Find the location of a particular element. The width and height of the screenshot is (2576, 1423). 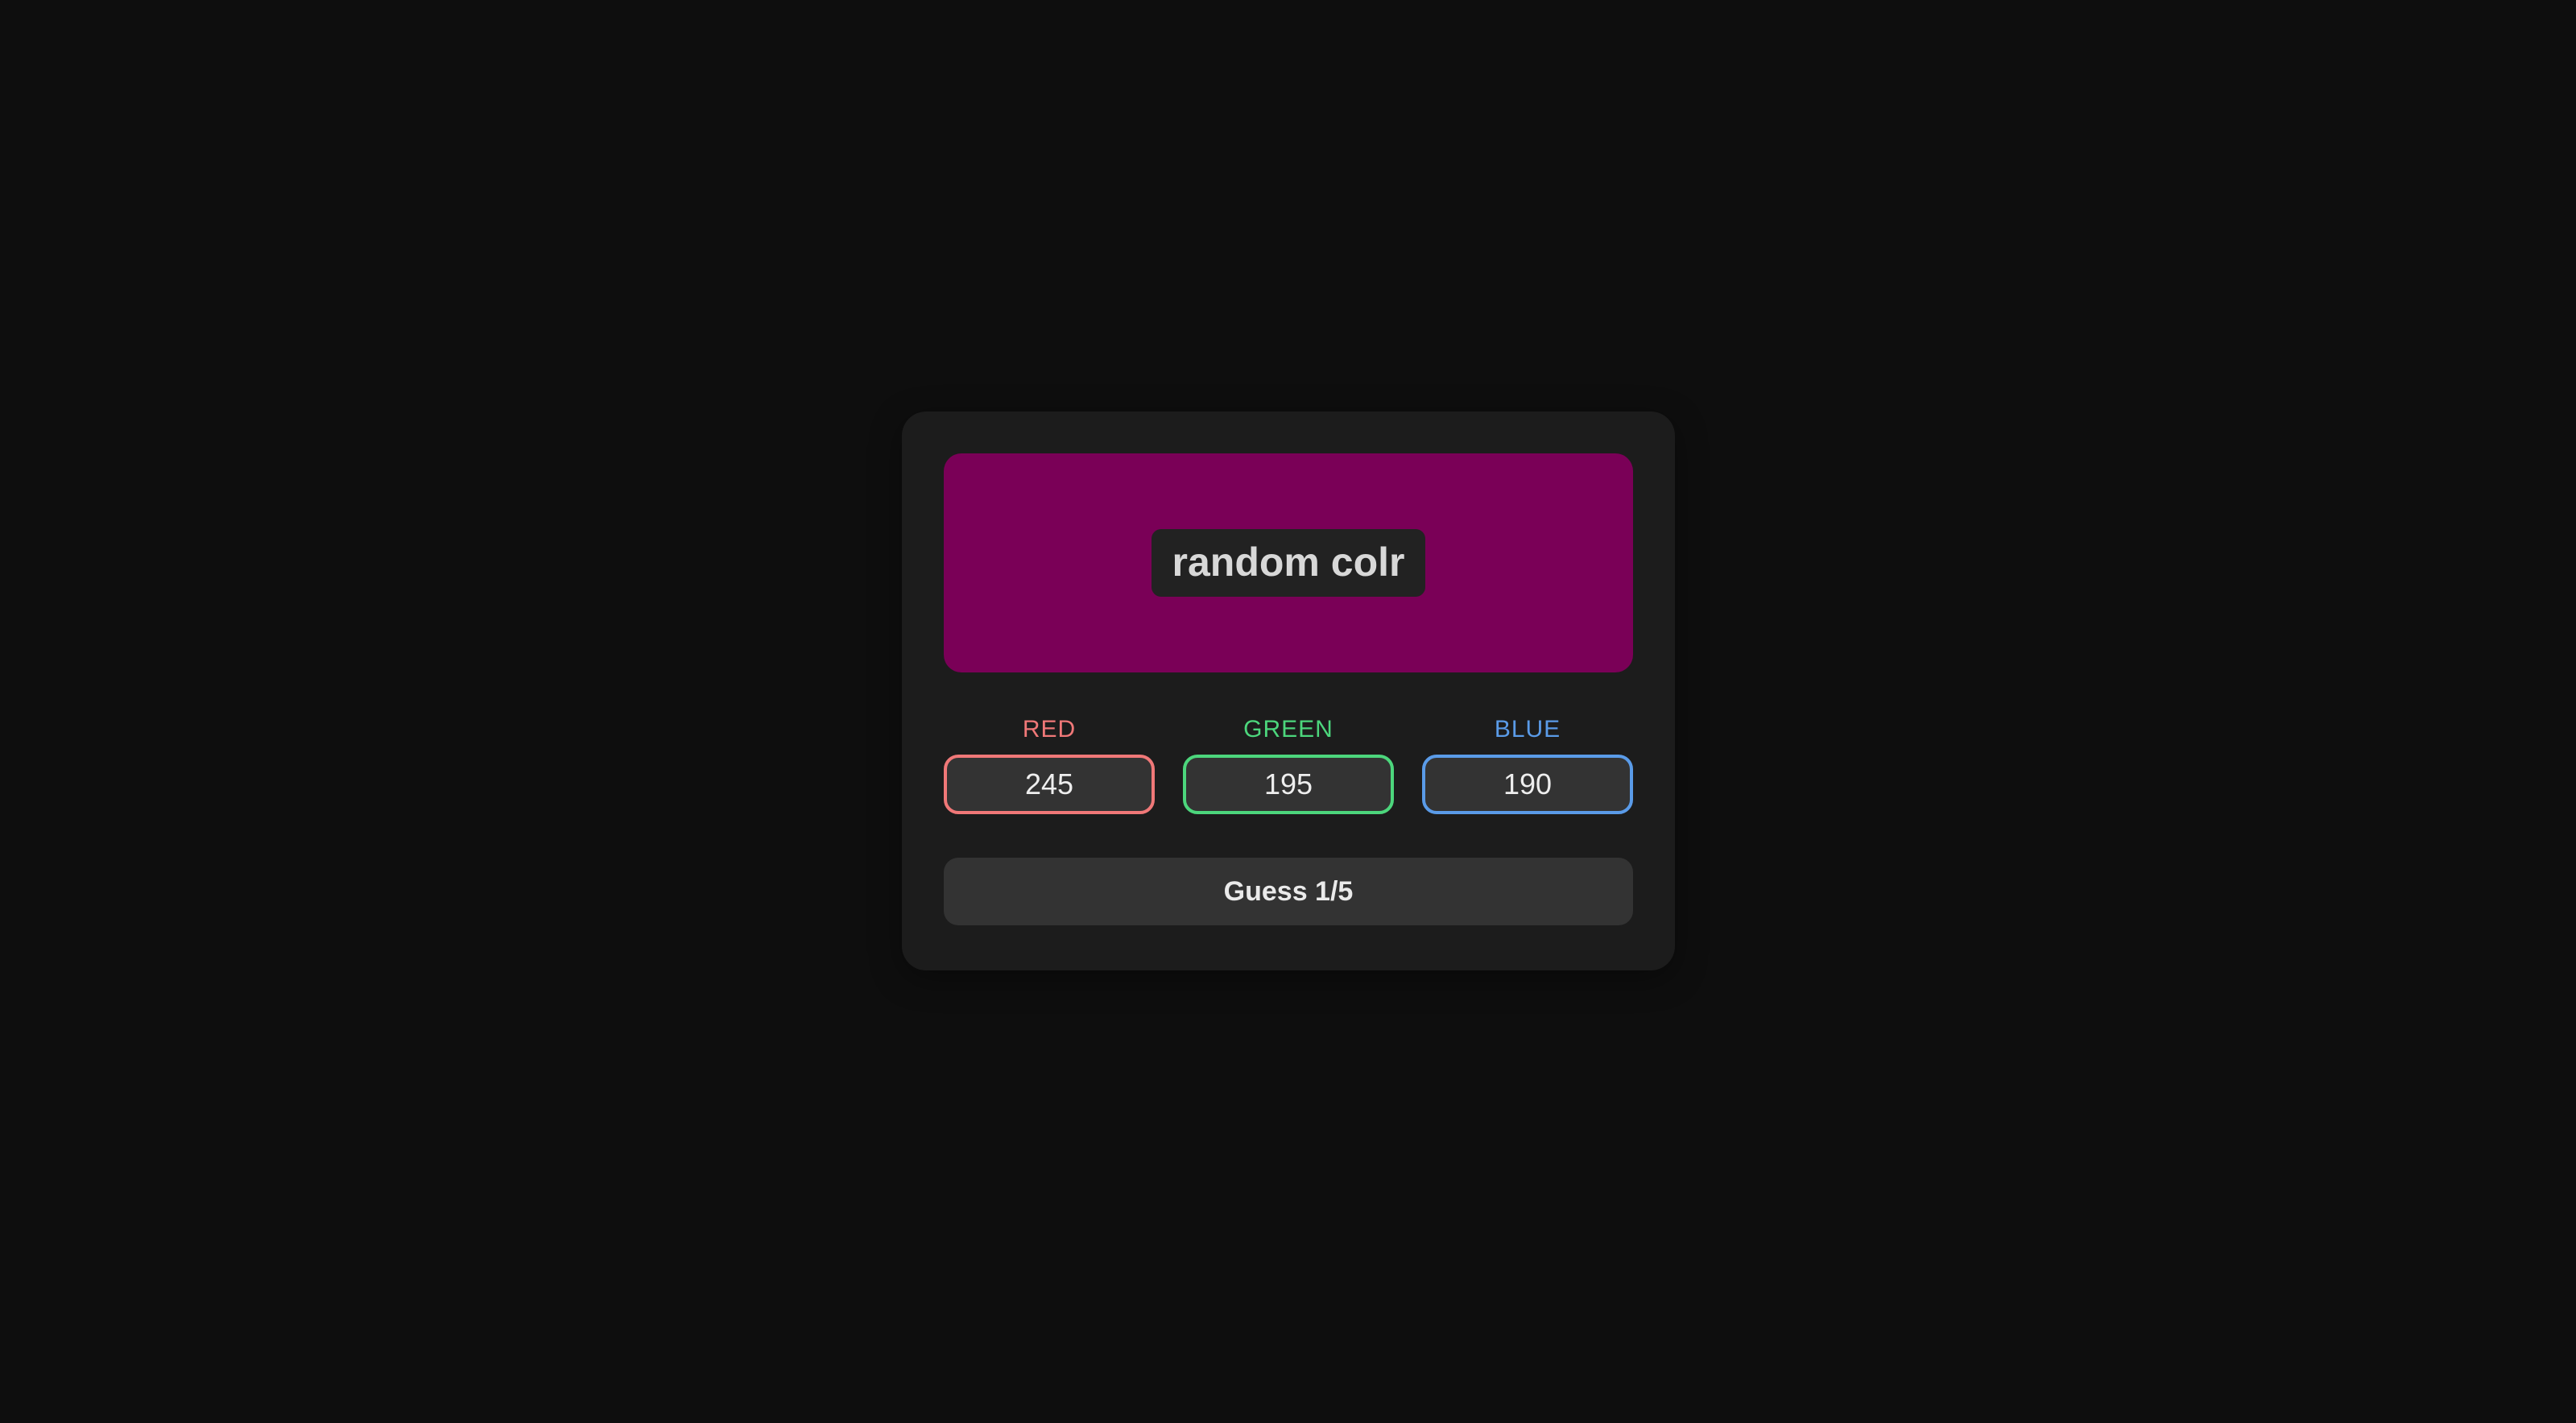

channel-green: GREEN is located at coordinates (1288, 766).